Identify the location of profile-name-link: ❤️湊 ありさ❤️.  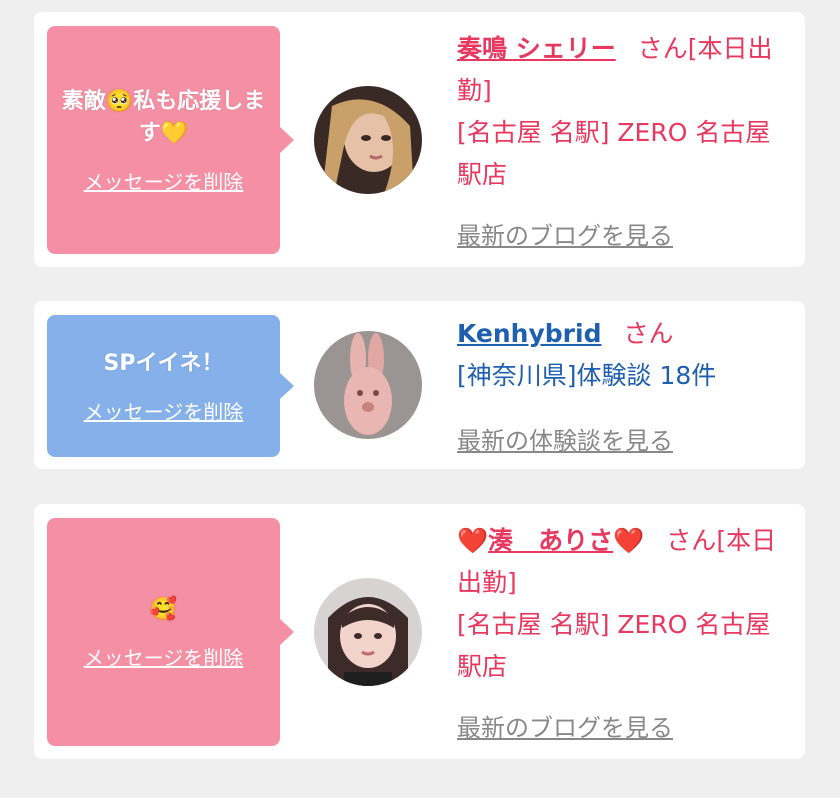
(550, 540).